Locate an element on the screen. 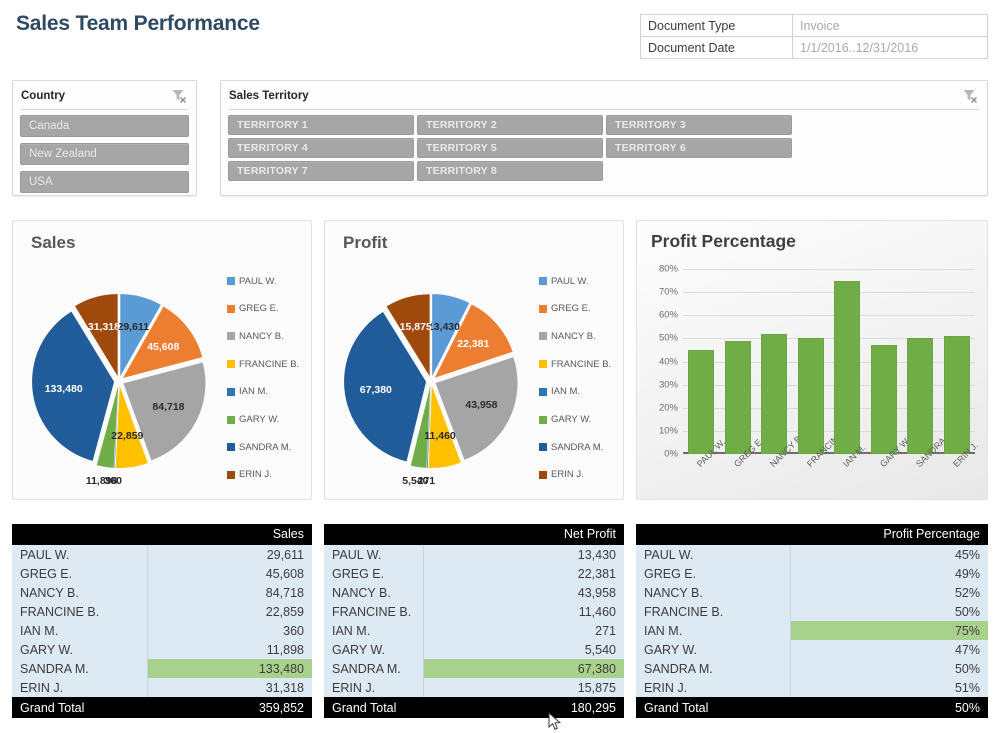 The height and width of the screenshot is (733, 1000). profit-table-grand-total-value: 180,295 is located at coordinates (523, 707).